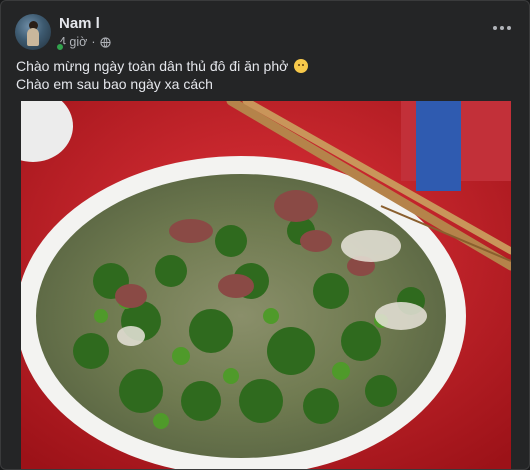  I want to click on post-meta: Nam l 4 giờ ·, so click(85, 32).